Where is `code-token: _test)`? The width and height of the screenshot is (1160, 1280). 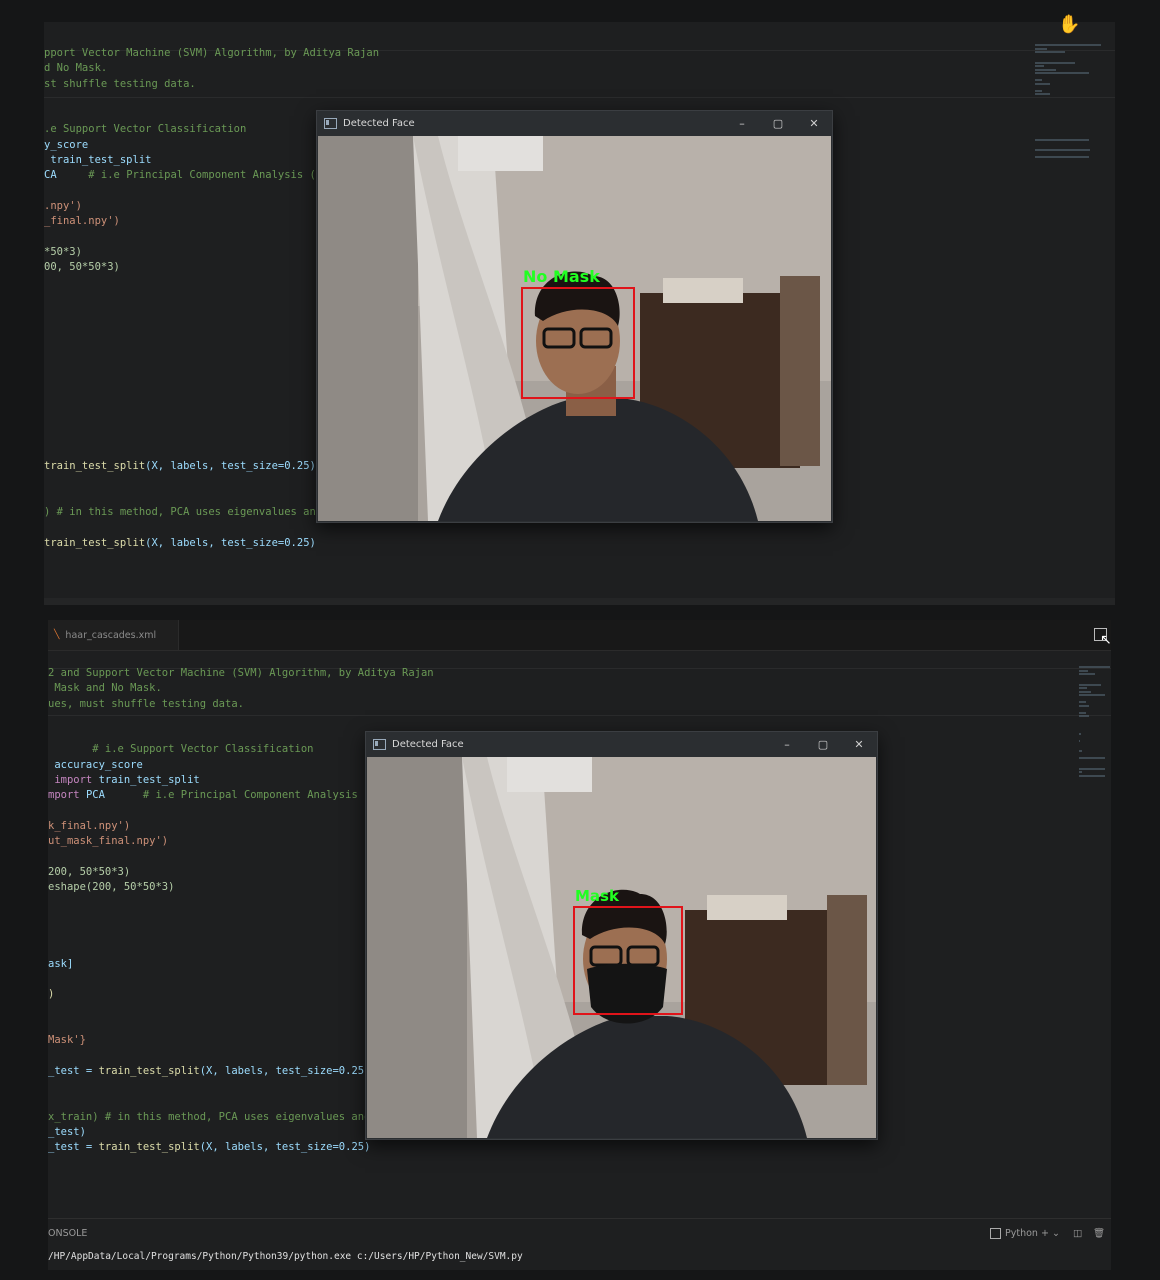 code-token: _test) is located at coordinates (67, 1131).